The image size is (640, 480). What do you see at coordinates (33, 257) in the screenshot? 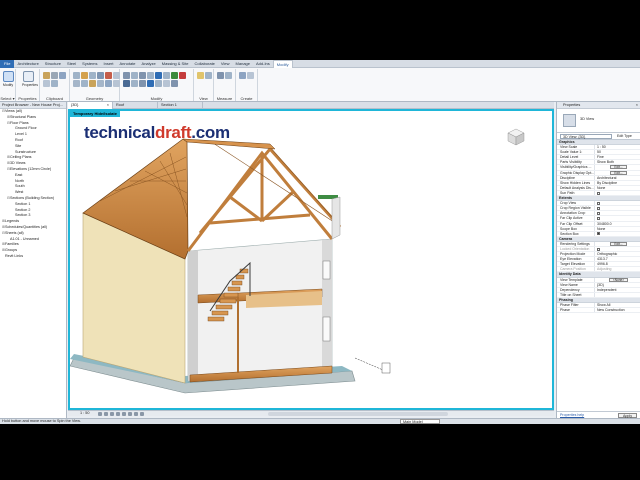
I see `browser-item: Revit Links` at bounding box center [33, 257].